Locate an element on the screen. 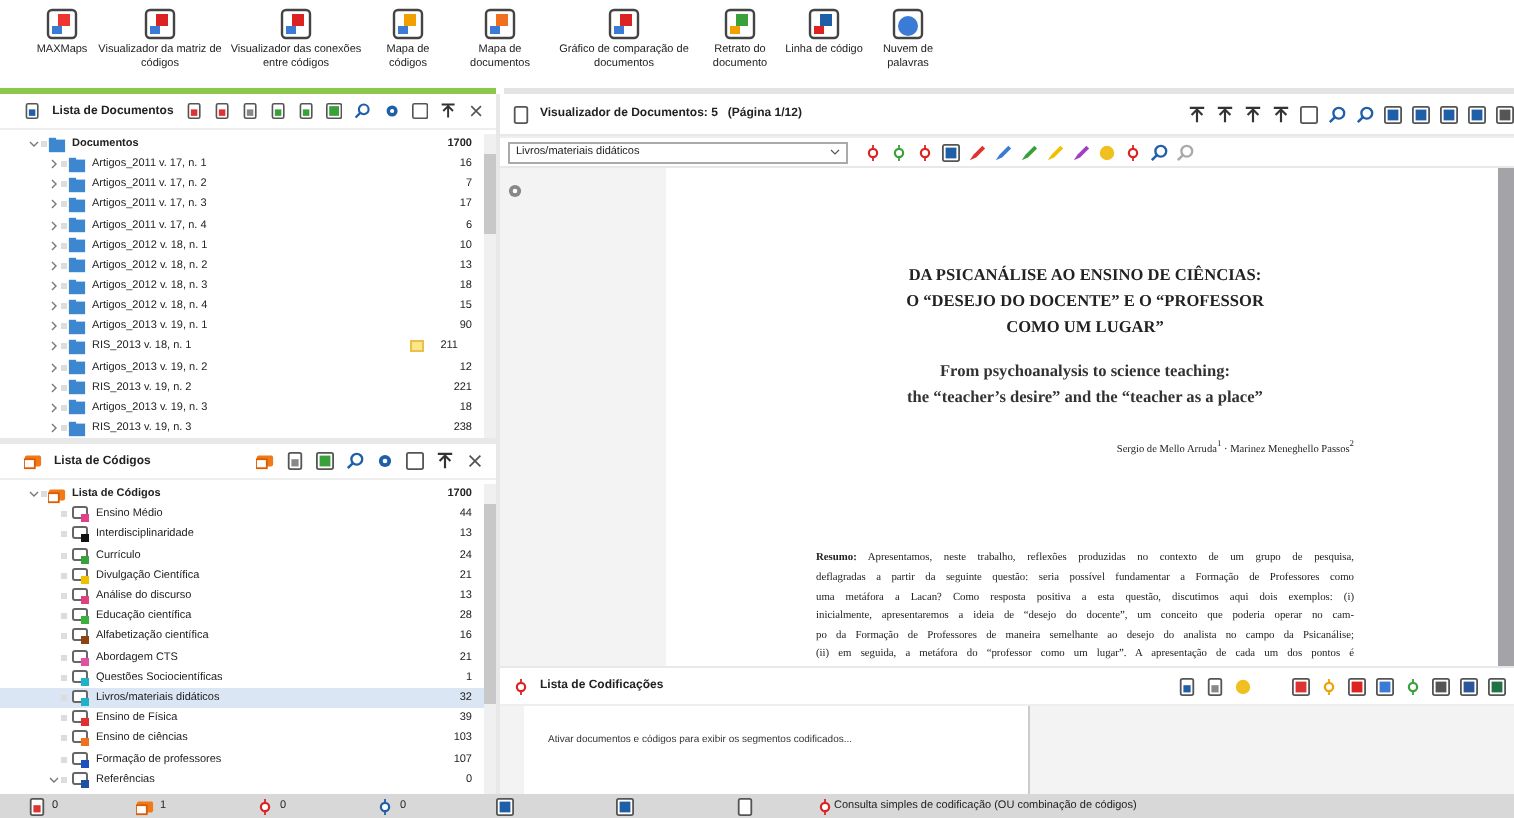  caret-icon is located at coordinates (835, 152).